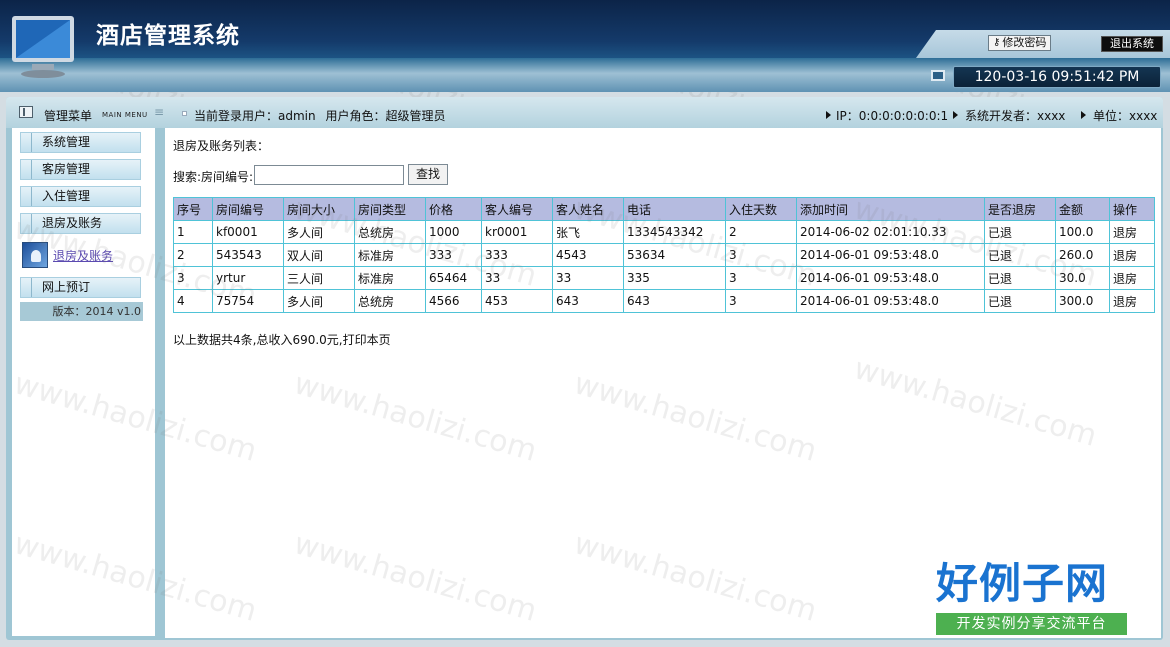 Image resolution: width=1170 pixels, height=647 pixels. I want to click on cell-days: 2, so click(761, 232).